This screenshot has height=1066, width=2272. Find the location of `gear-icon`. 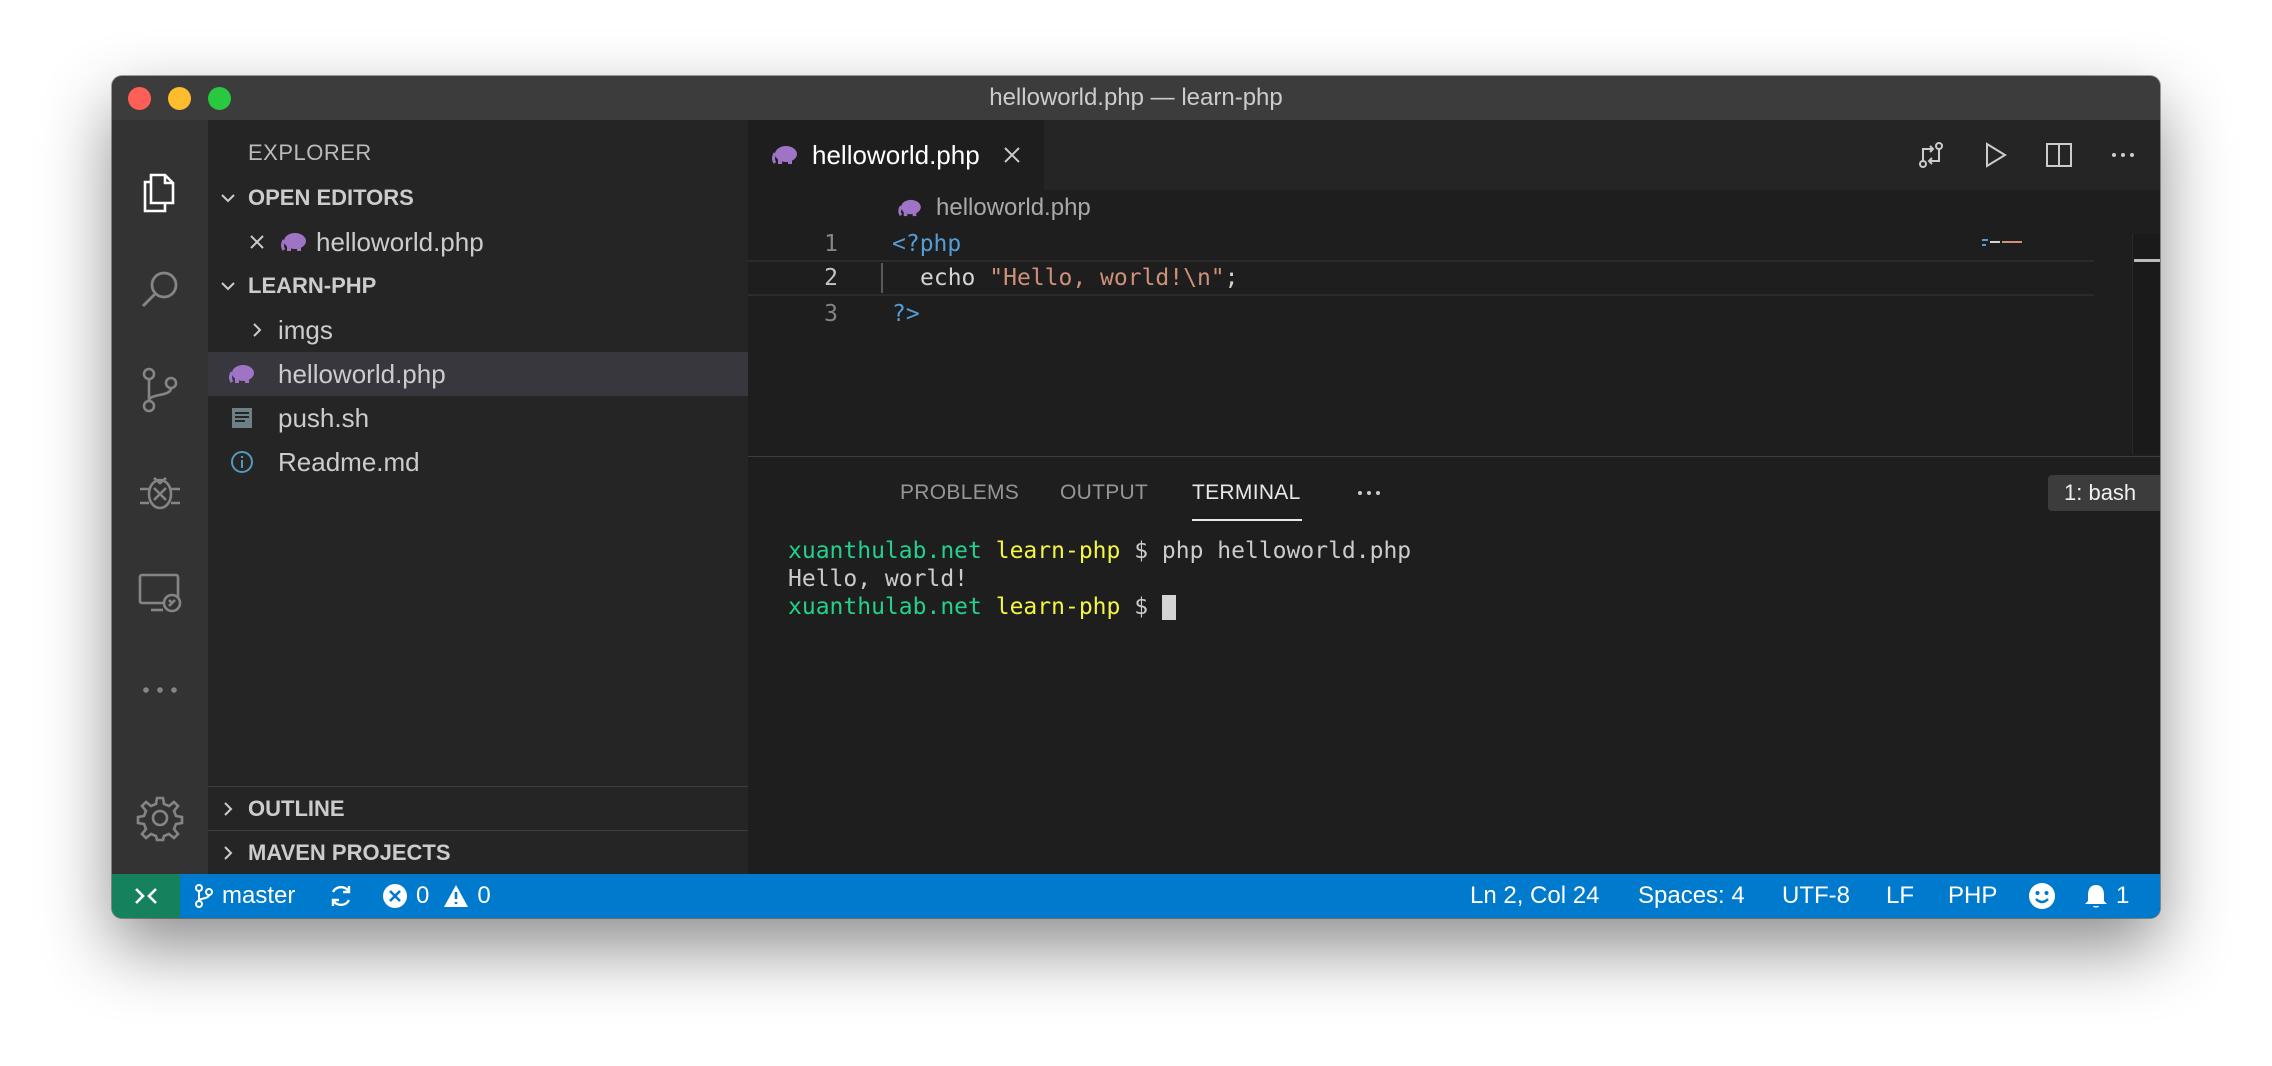

gear-icon is located at coordinates (160, 818).